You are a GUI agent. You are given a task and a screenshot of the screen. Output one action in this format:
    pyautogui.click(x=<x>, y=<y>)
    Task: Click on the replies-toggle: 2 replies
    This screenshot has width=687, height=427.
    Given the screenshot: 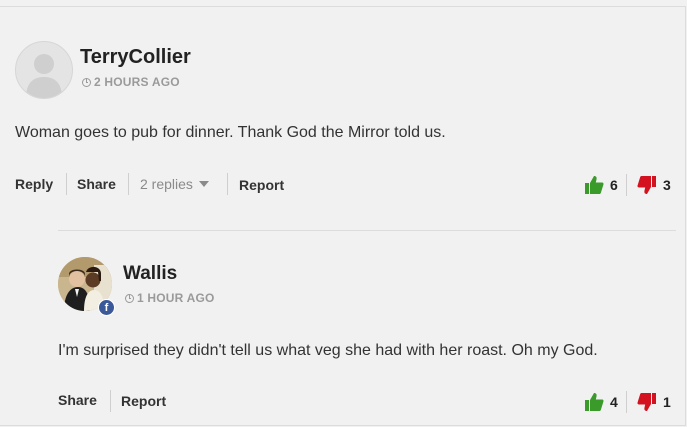 What is the action you would take?
    pyautogui.click(x=174, y=184)
    